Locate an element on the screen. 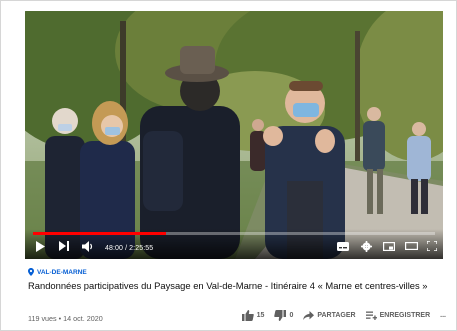  thumbs-down-icon is located at coordinates (280, 315).